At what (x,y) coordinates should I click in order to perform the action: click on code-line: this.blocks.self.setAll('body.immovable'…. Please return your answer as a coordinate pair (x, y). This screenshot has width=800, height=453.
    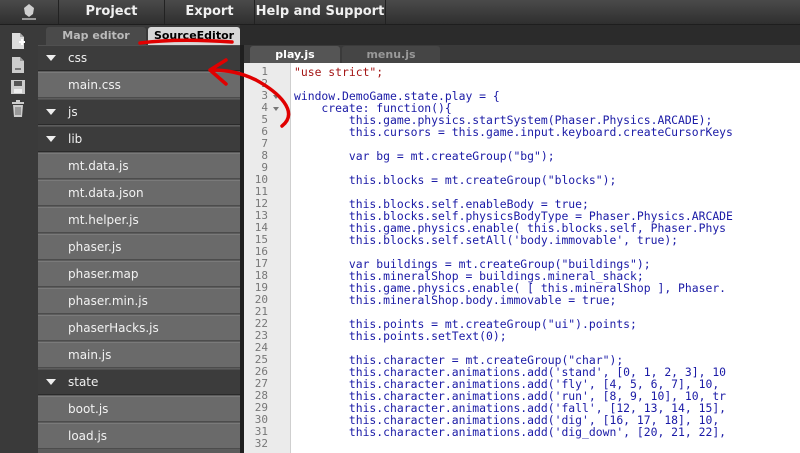
    Looking at the image, I should click on (486, 240).